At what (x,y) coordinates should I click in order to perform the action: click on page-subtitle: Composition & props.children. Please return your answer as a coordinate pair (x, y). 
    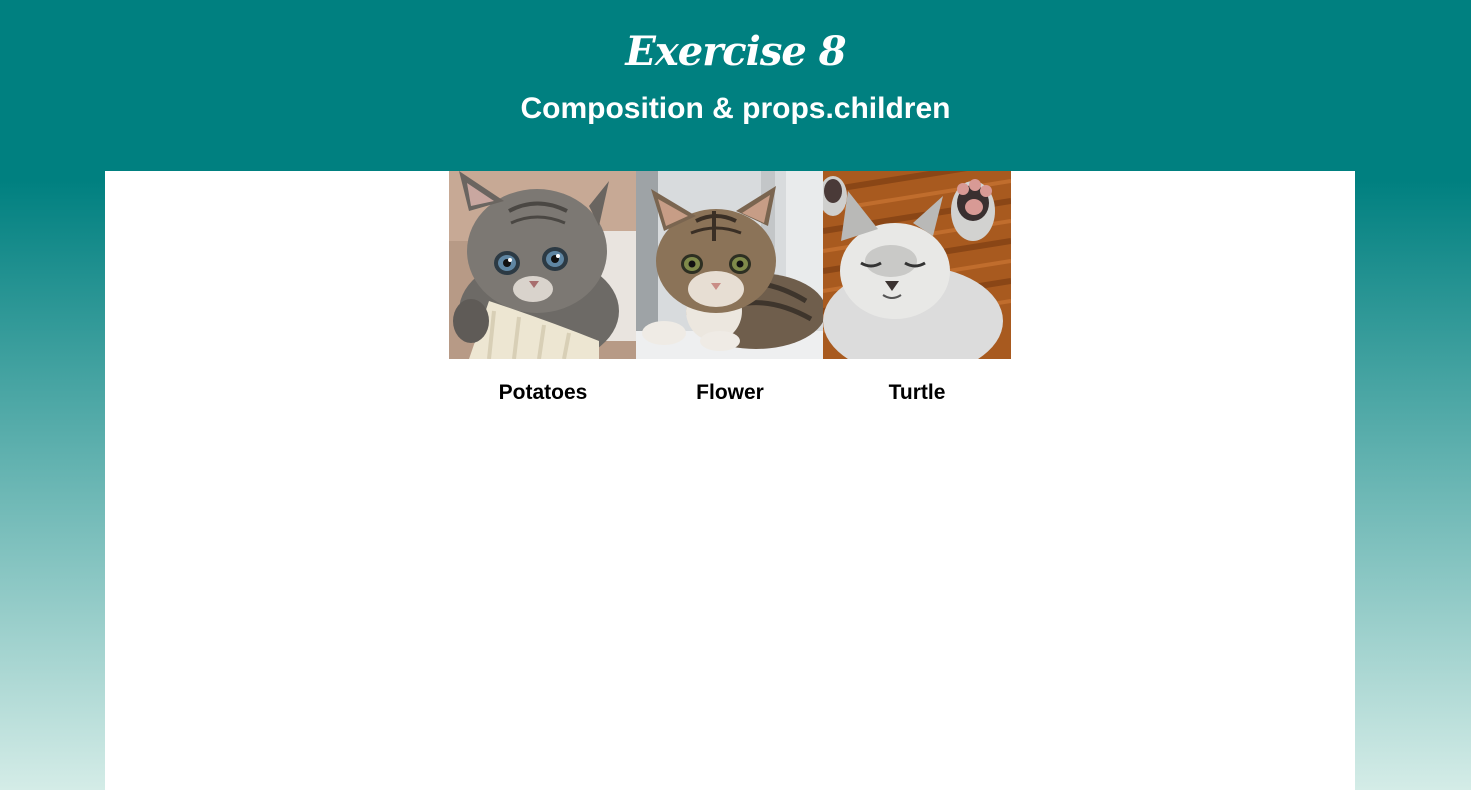
    Looking at the image, I should click on (735, 108).